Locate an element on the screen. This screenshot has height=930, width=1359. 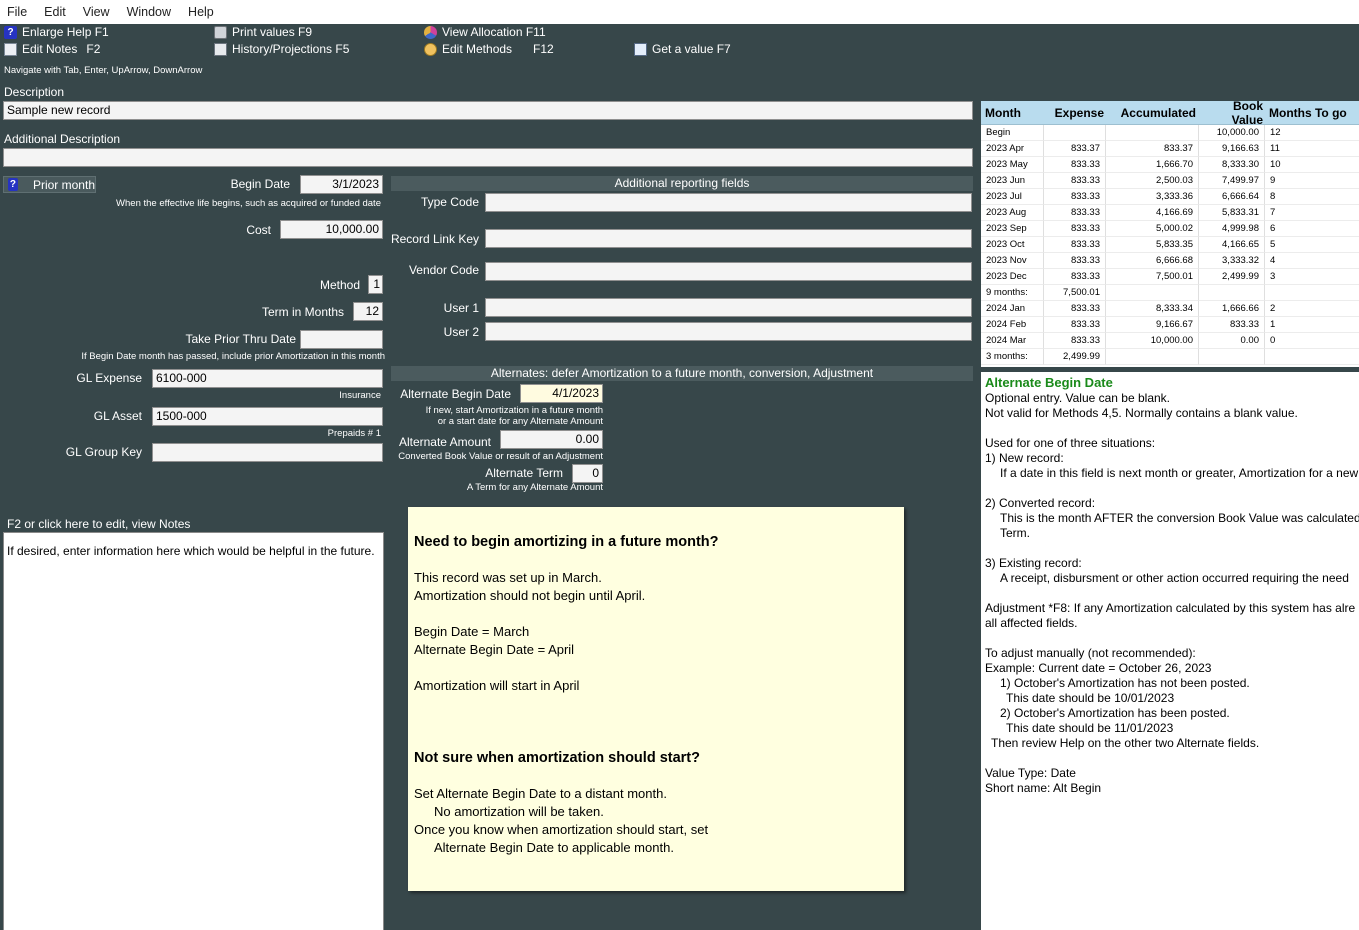
table-cell: 5,833.35 is located at coordinates (1152, 245).